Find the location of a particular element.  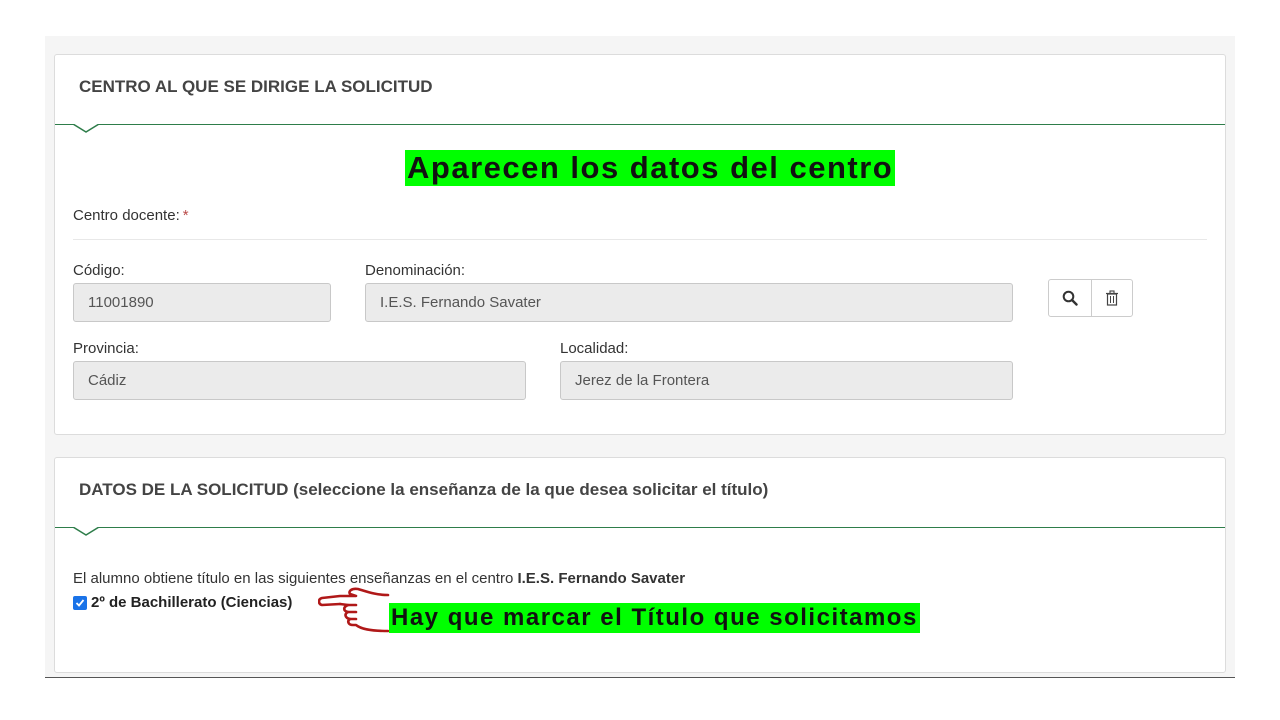

option-label: 2º de Bachillerato (Ciencias) is located at coordinates (192, 602).